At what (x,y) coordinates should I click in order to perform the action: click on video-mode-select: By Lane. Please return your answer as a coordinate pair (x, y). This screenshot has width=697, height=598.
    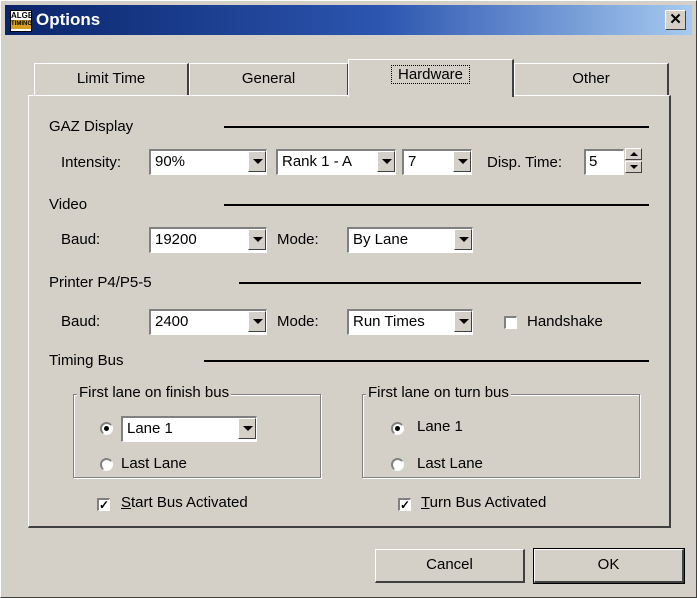
    Looking at the image, I should click on (410, 240).